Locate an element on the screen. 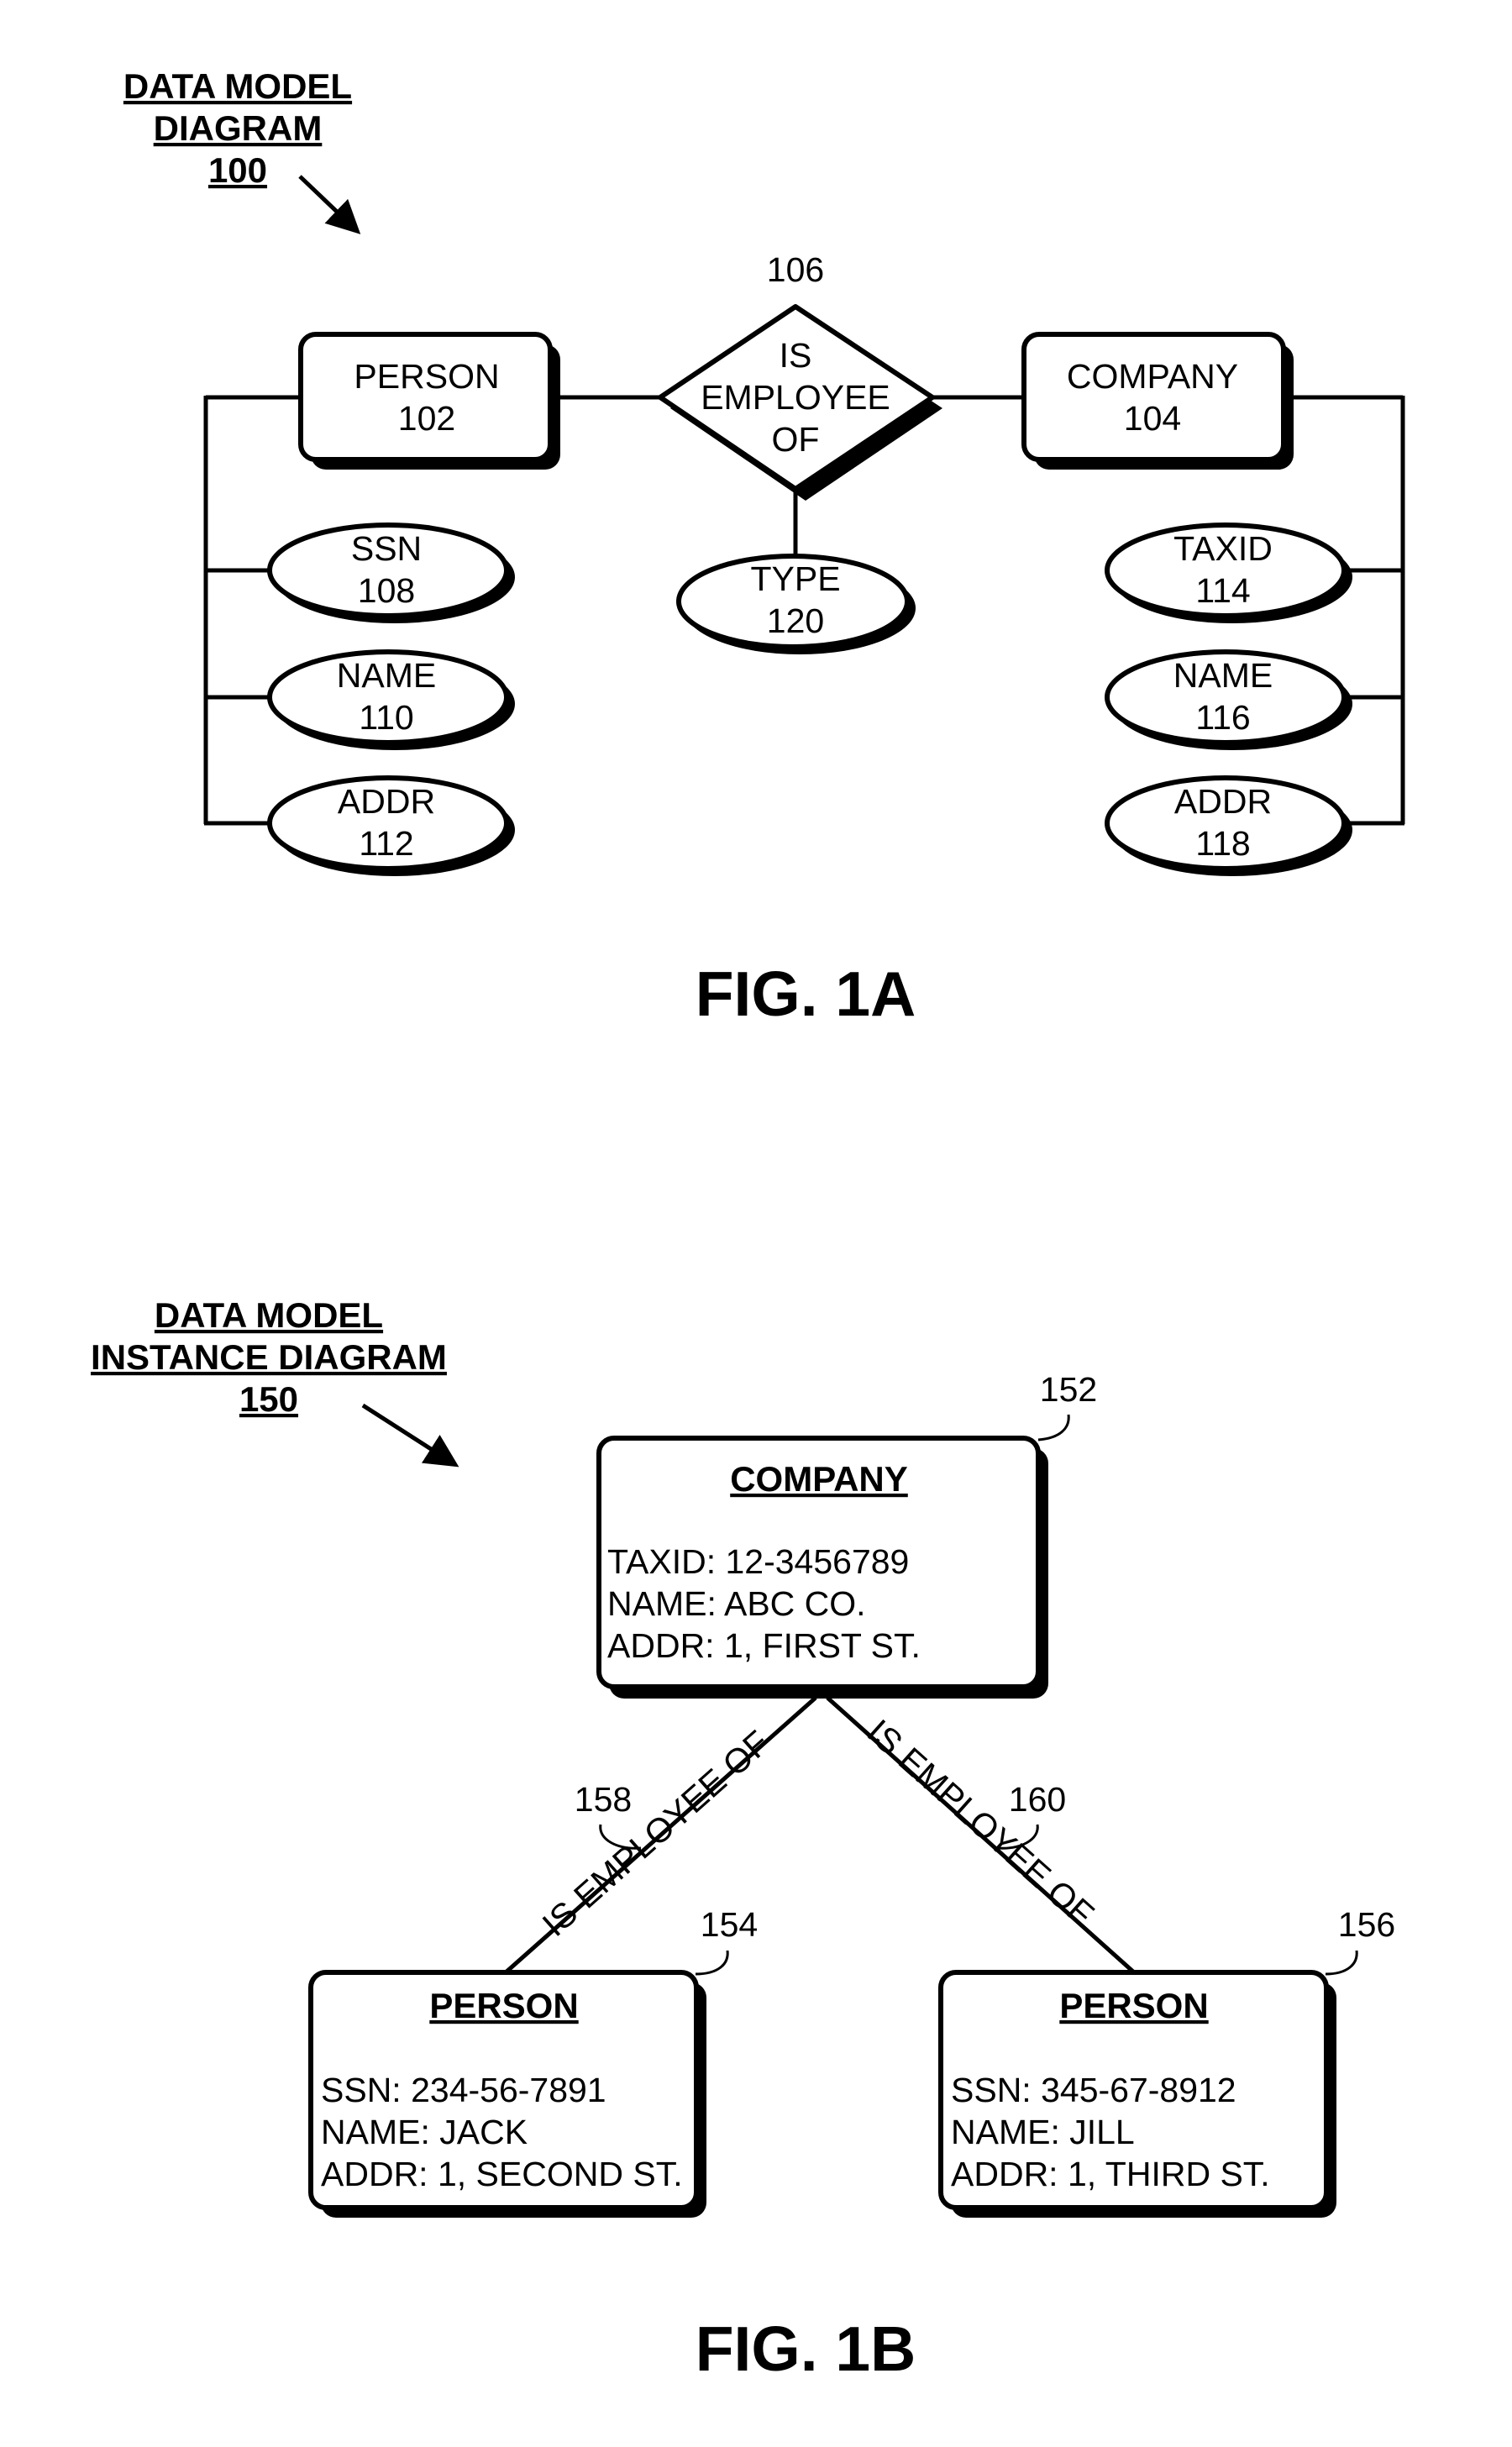  instance-field-name: NAME: ABC CO. is located at coordinates (736, 1603).